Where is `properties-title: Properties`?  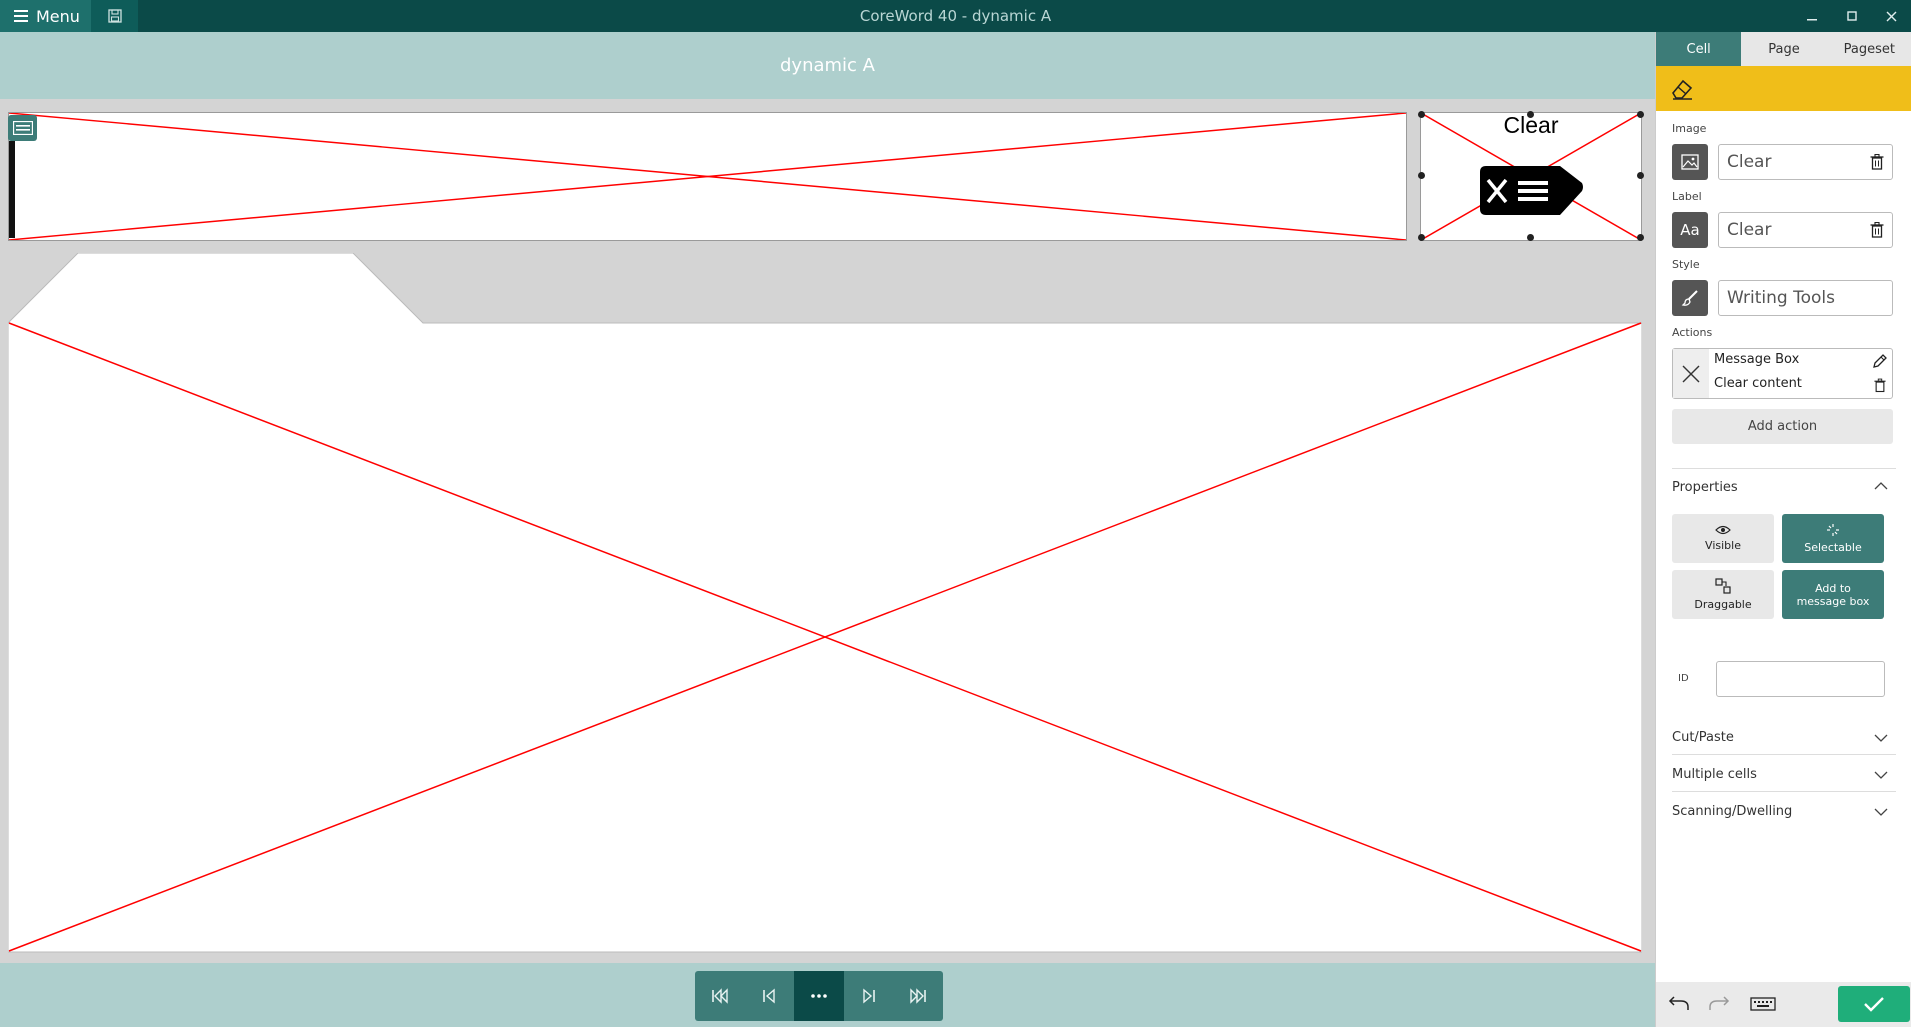 properties-title: Properties is located at coordinates (1705, 487).